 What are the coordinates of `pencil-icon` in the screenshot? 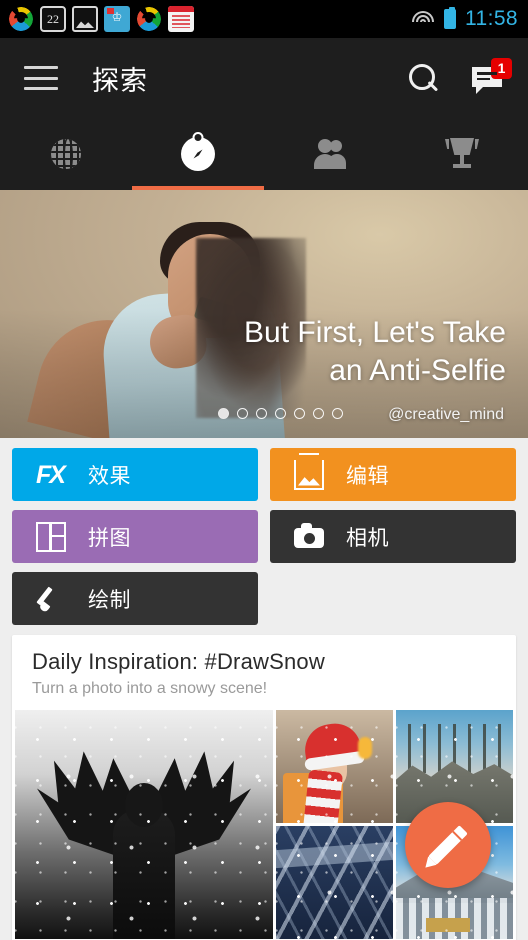 It's located at (448, 845).